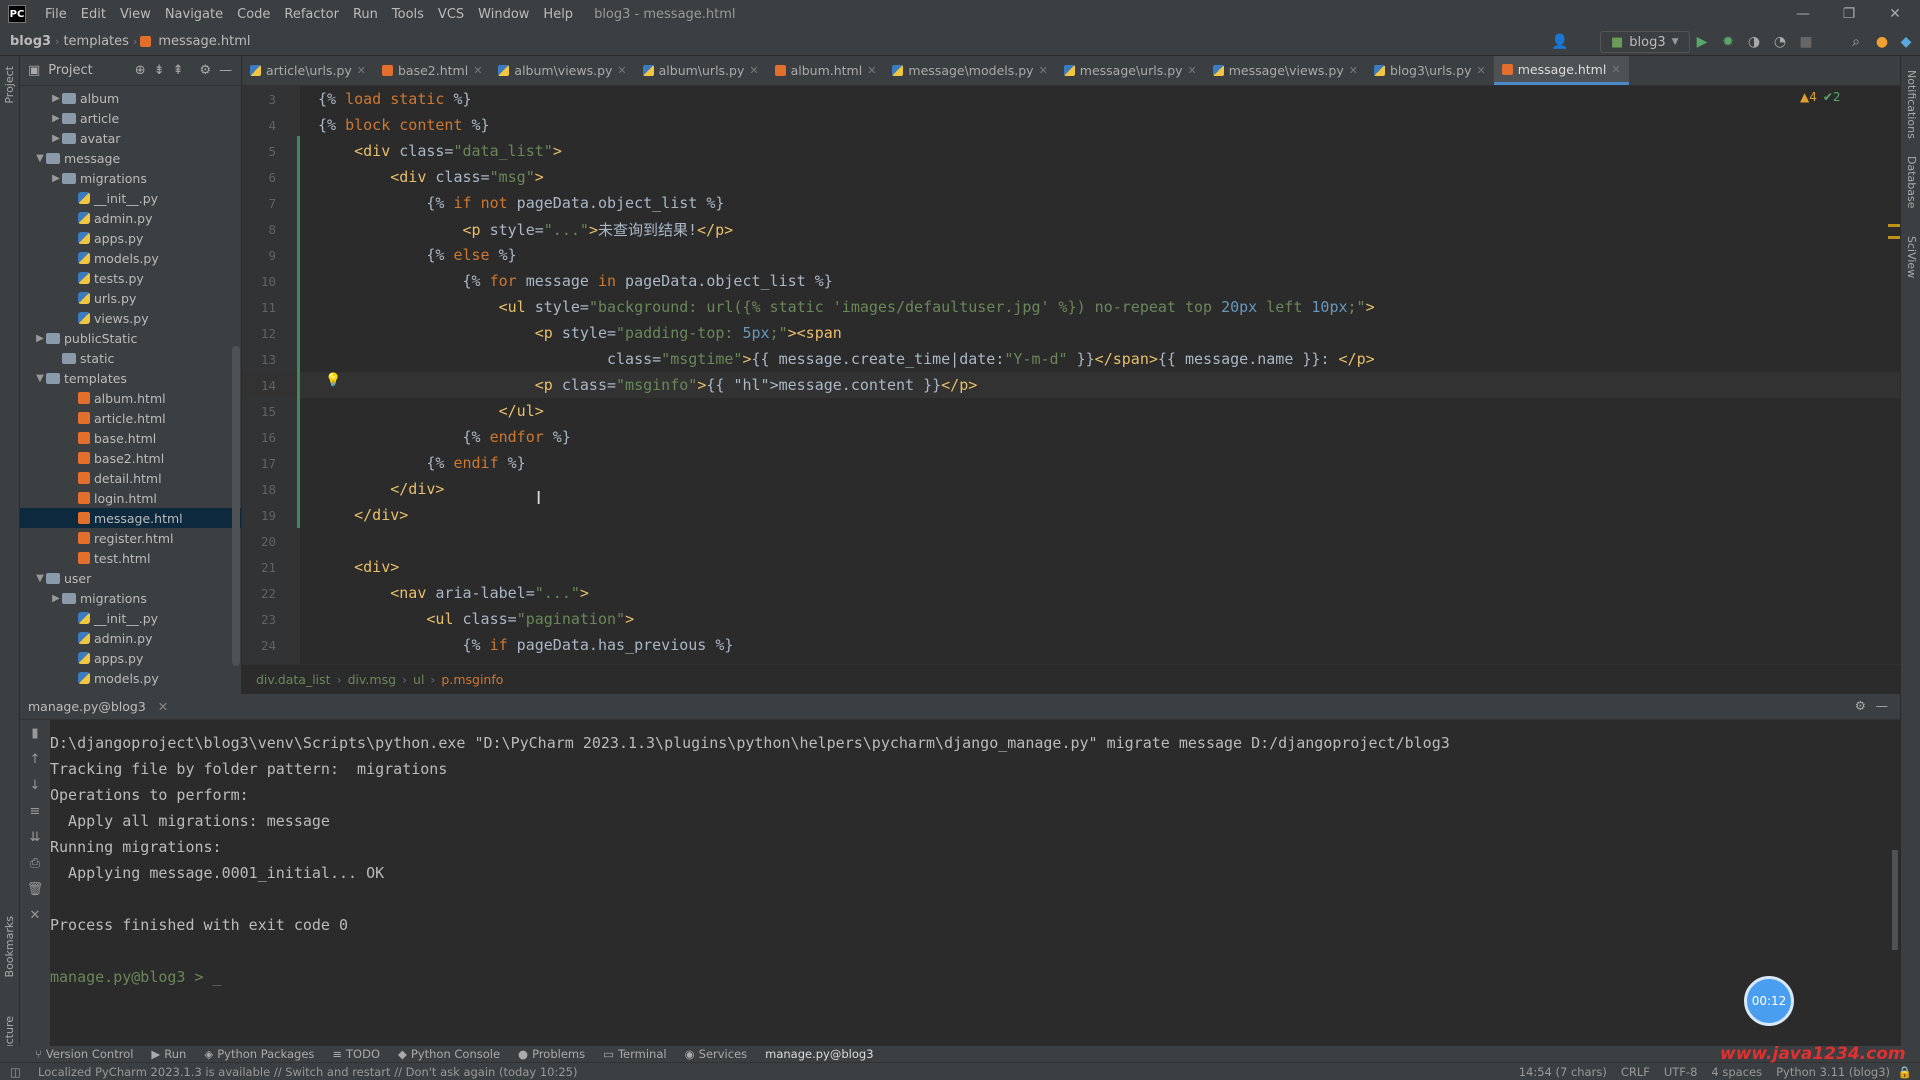 The image size is (1920, 1080). I want to click on code-line: 23 <ul class="pagination">, so click(1071, 619).